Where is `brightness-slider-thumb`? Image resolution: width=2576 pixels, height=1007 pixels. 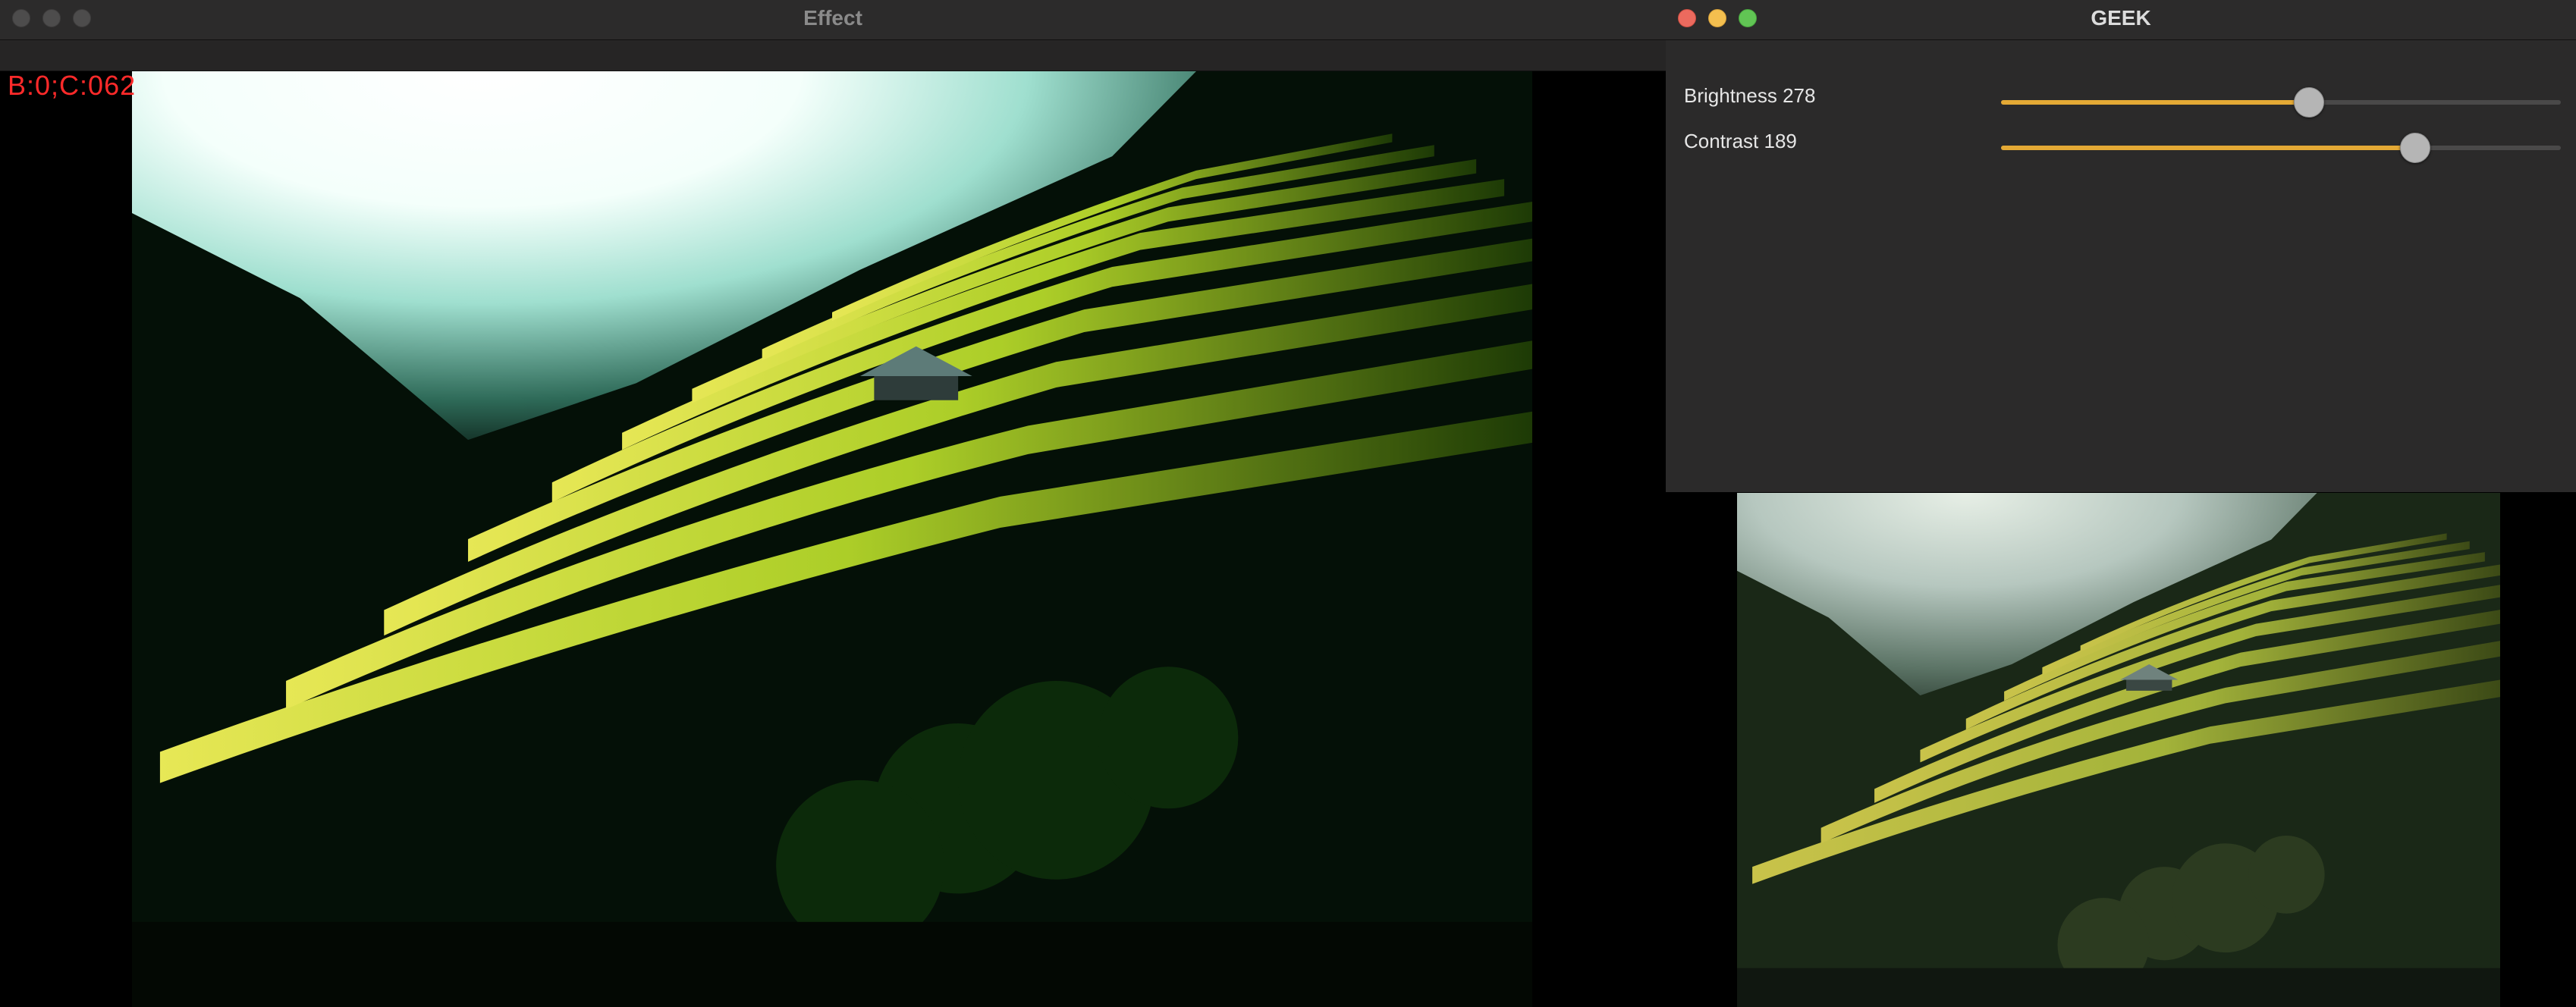 brightness-slider-thumb is located at coordinates (2308, 102).